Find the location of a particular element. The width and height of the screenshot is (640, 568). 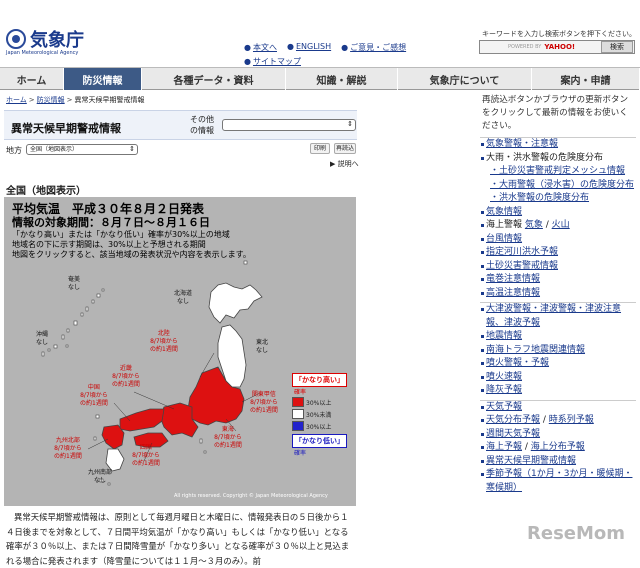

region-tohoku: 東北 なし is located at coordinates (262, 347).